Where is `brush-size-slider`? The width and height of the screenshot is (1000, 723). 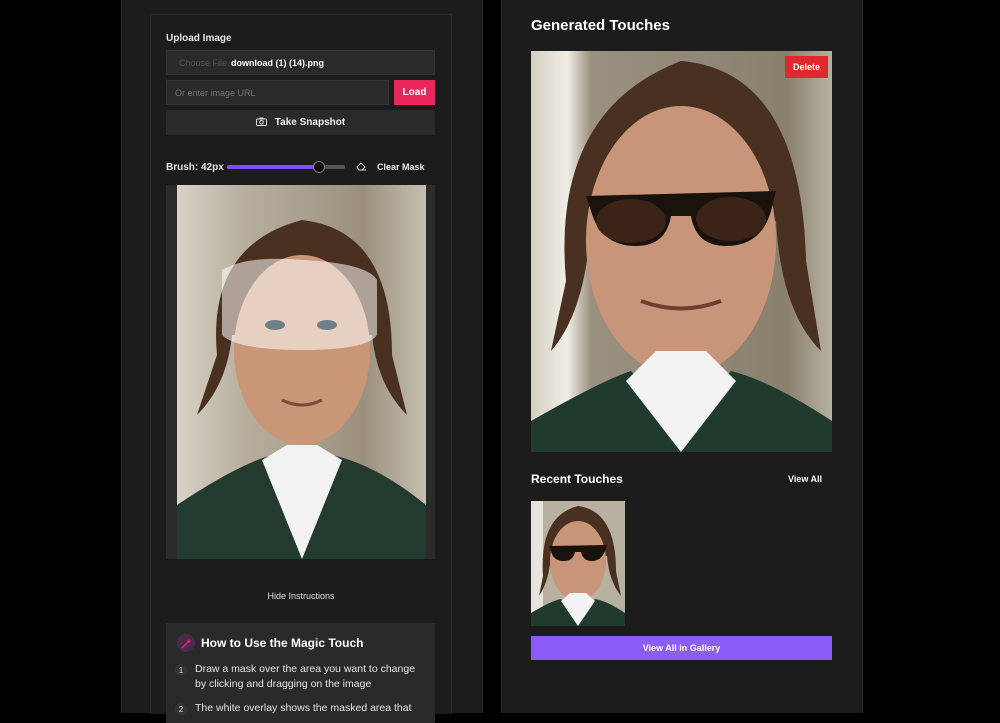 brush-size-slider is located at coordinates (286, 167).